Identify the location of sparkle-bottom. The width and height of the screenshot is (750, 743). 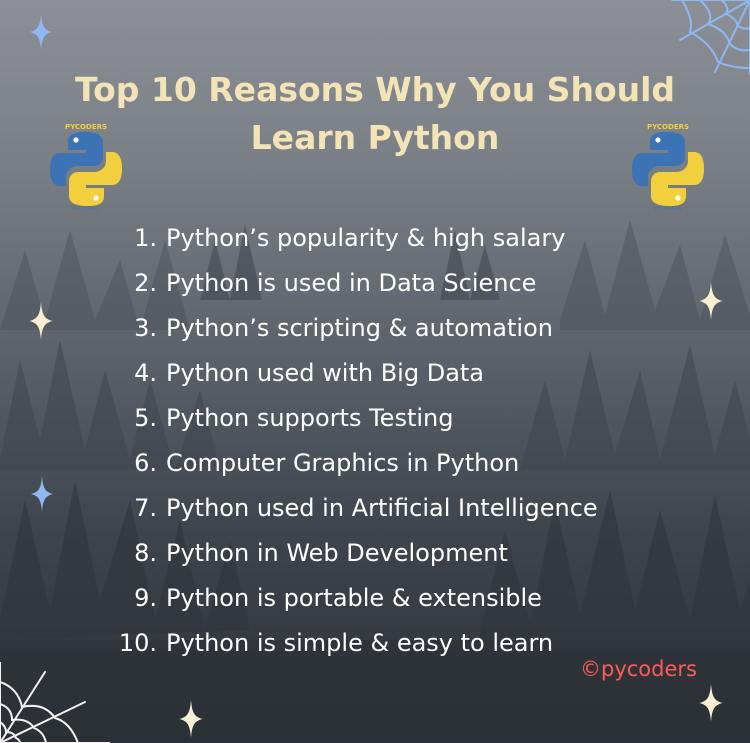
(191, 719).